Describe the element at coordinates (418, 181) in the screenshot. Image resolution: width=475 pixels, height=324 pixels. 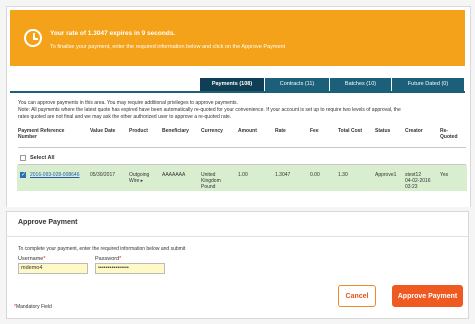
I see `cell-creator: stest12 04-02-2016 03:23` at that location.